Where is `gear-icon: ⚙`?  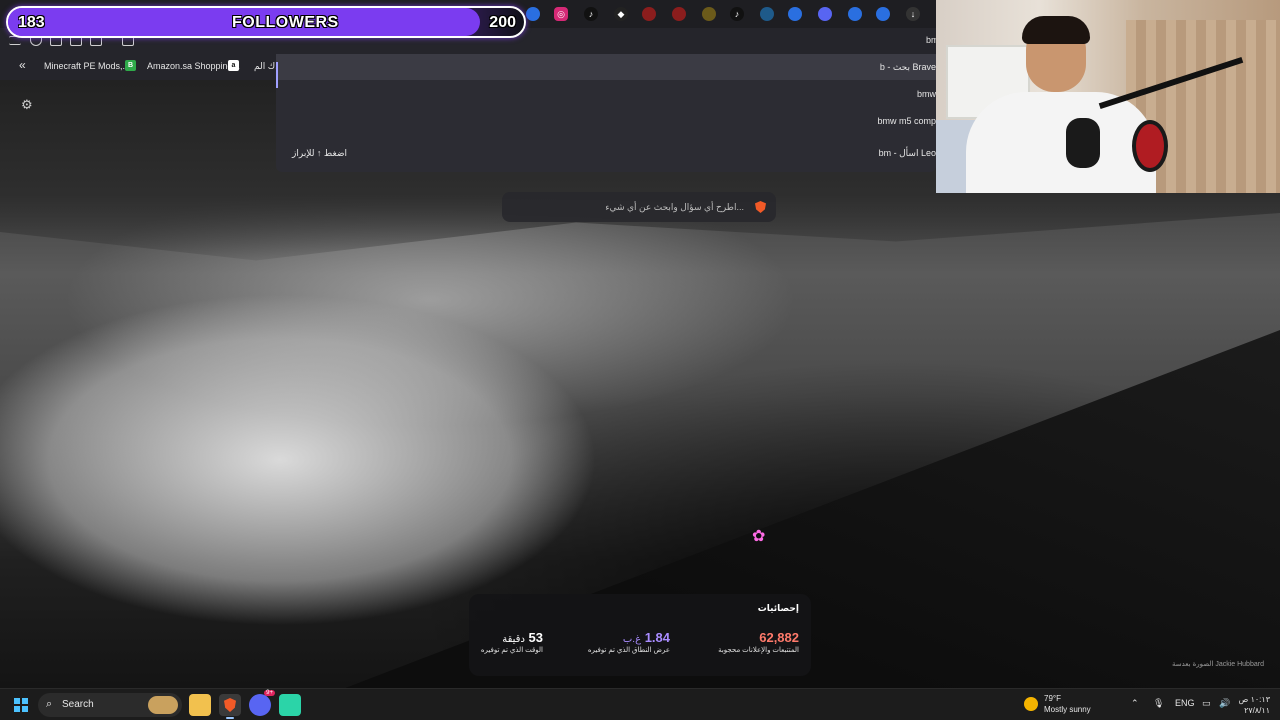 gear-icon: ⚙ is located at coordinates (27, 105).